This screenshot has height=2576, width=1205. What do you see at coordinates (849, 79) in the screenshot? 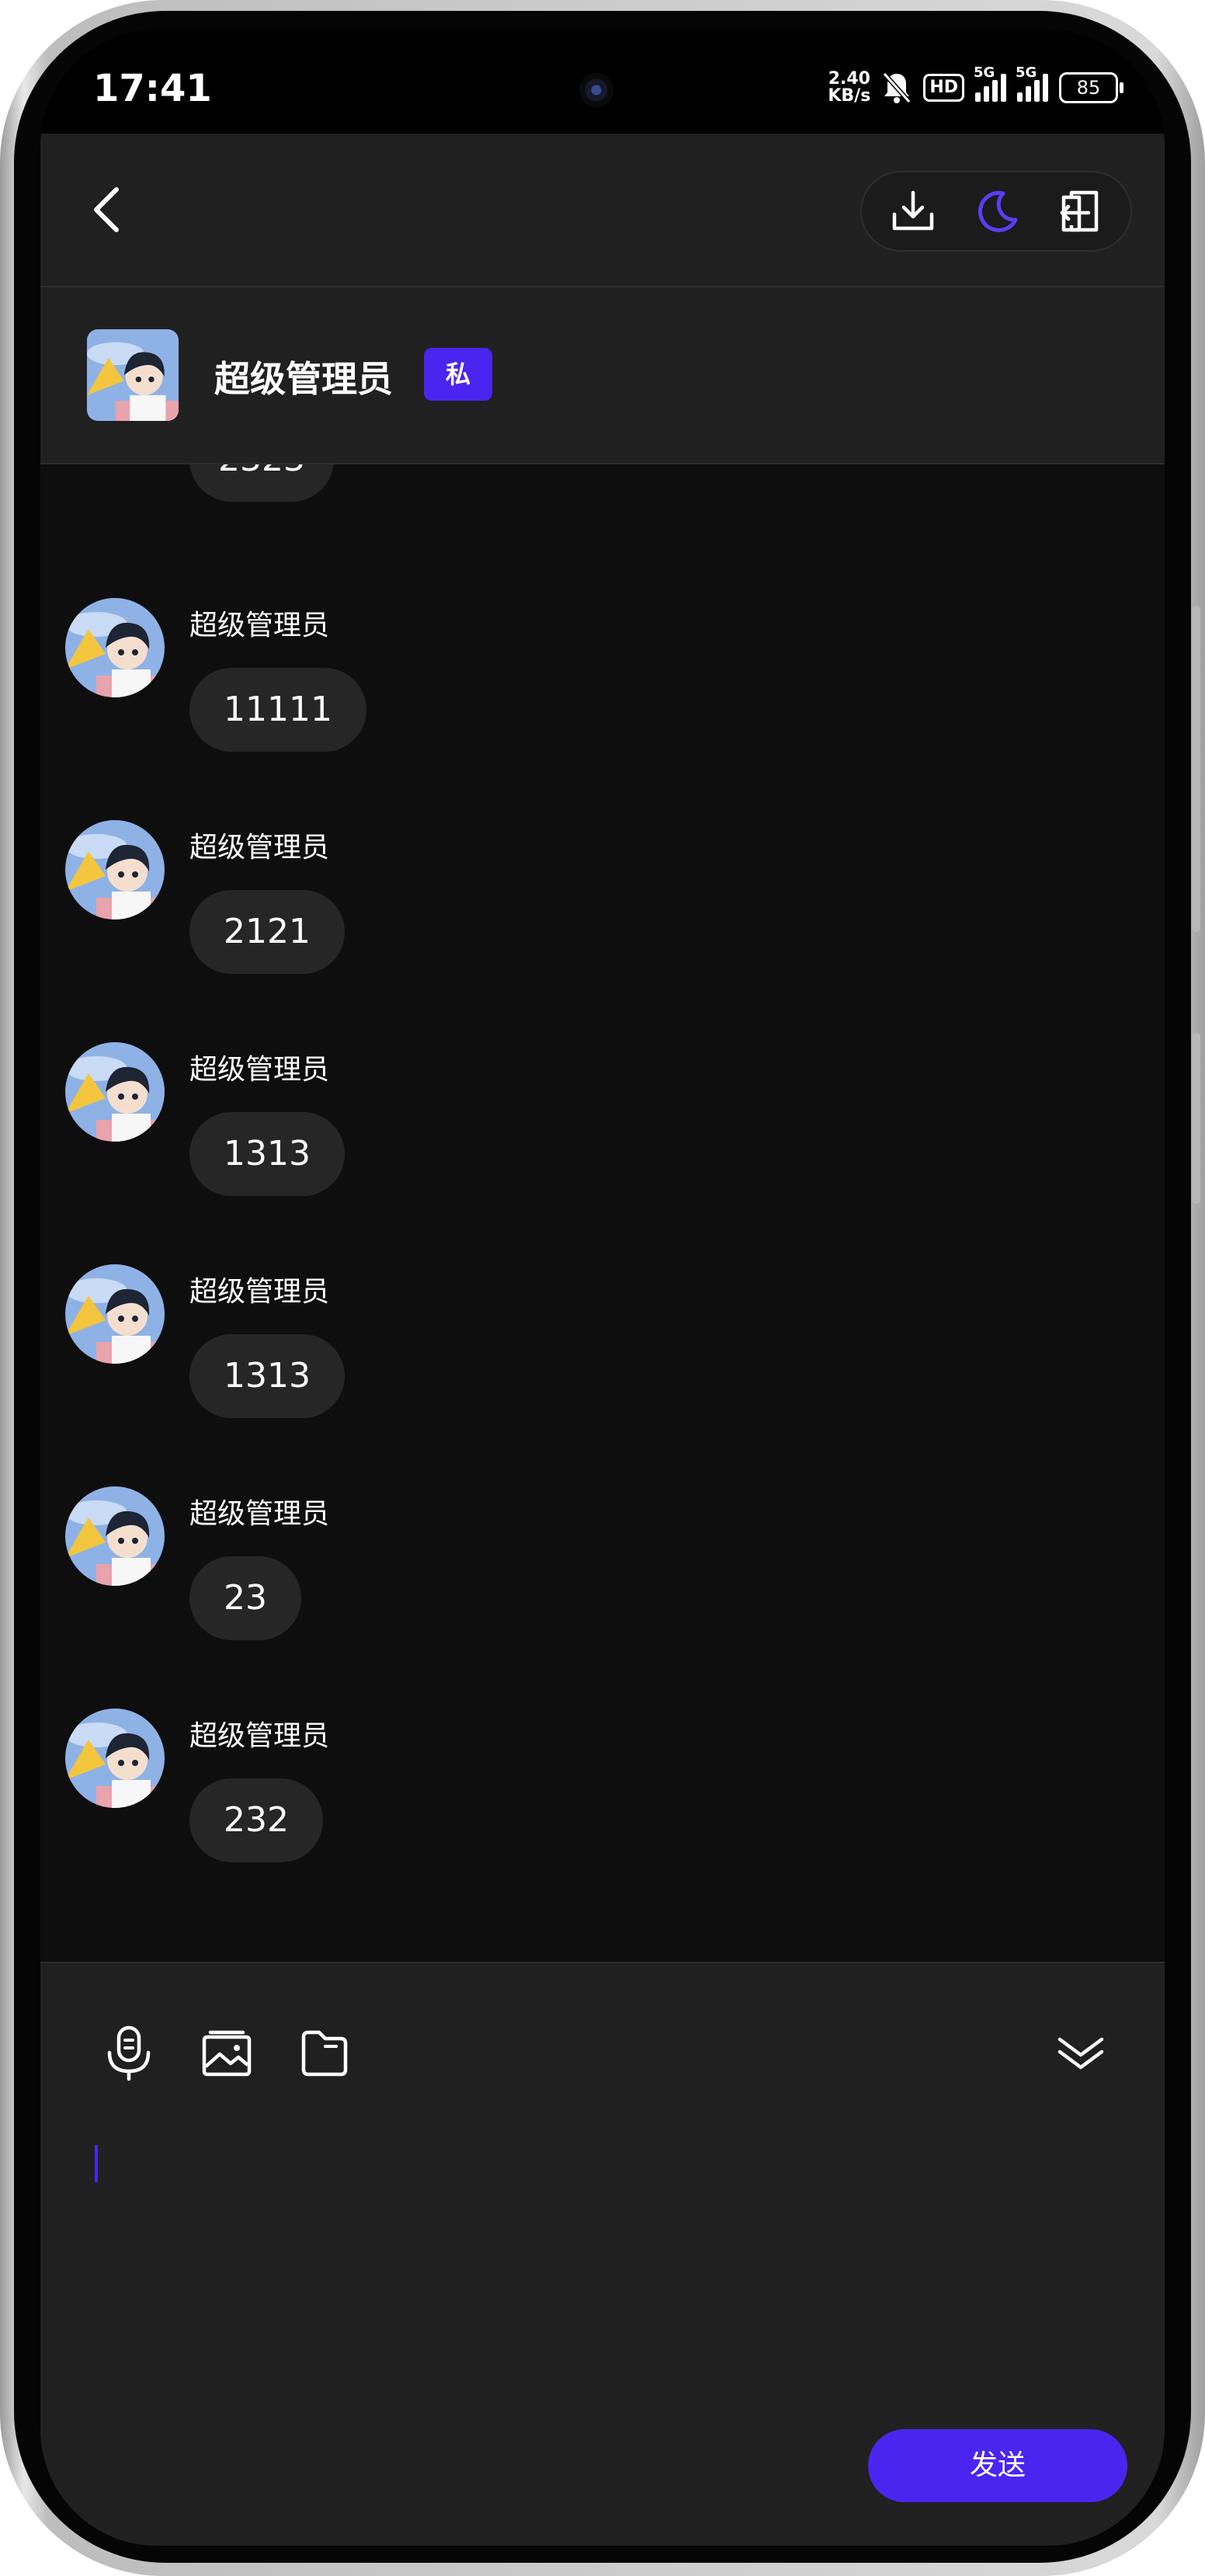
I see `network-speed-value: 2.40` at bounding box center [849, 79].